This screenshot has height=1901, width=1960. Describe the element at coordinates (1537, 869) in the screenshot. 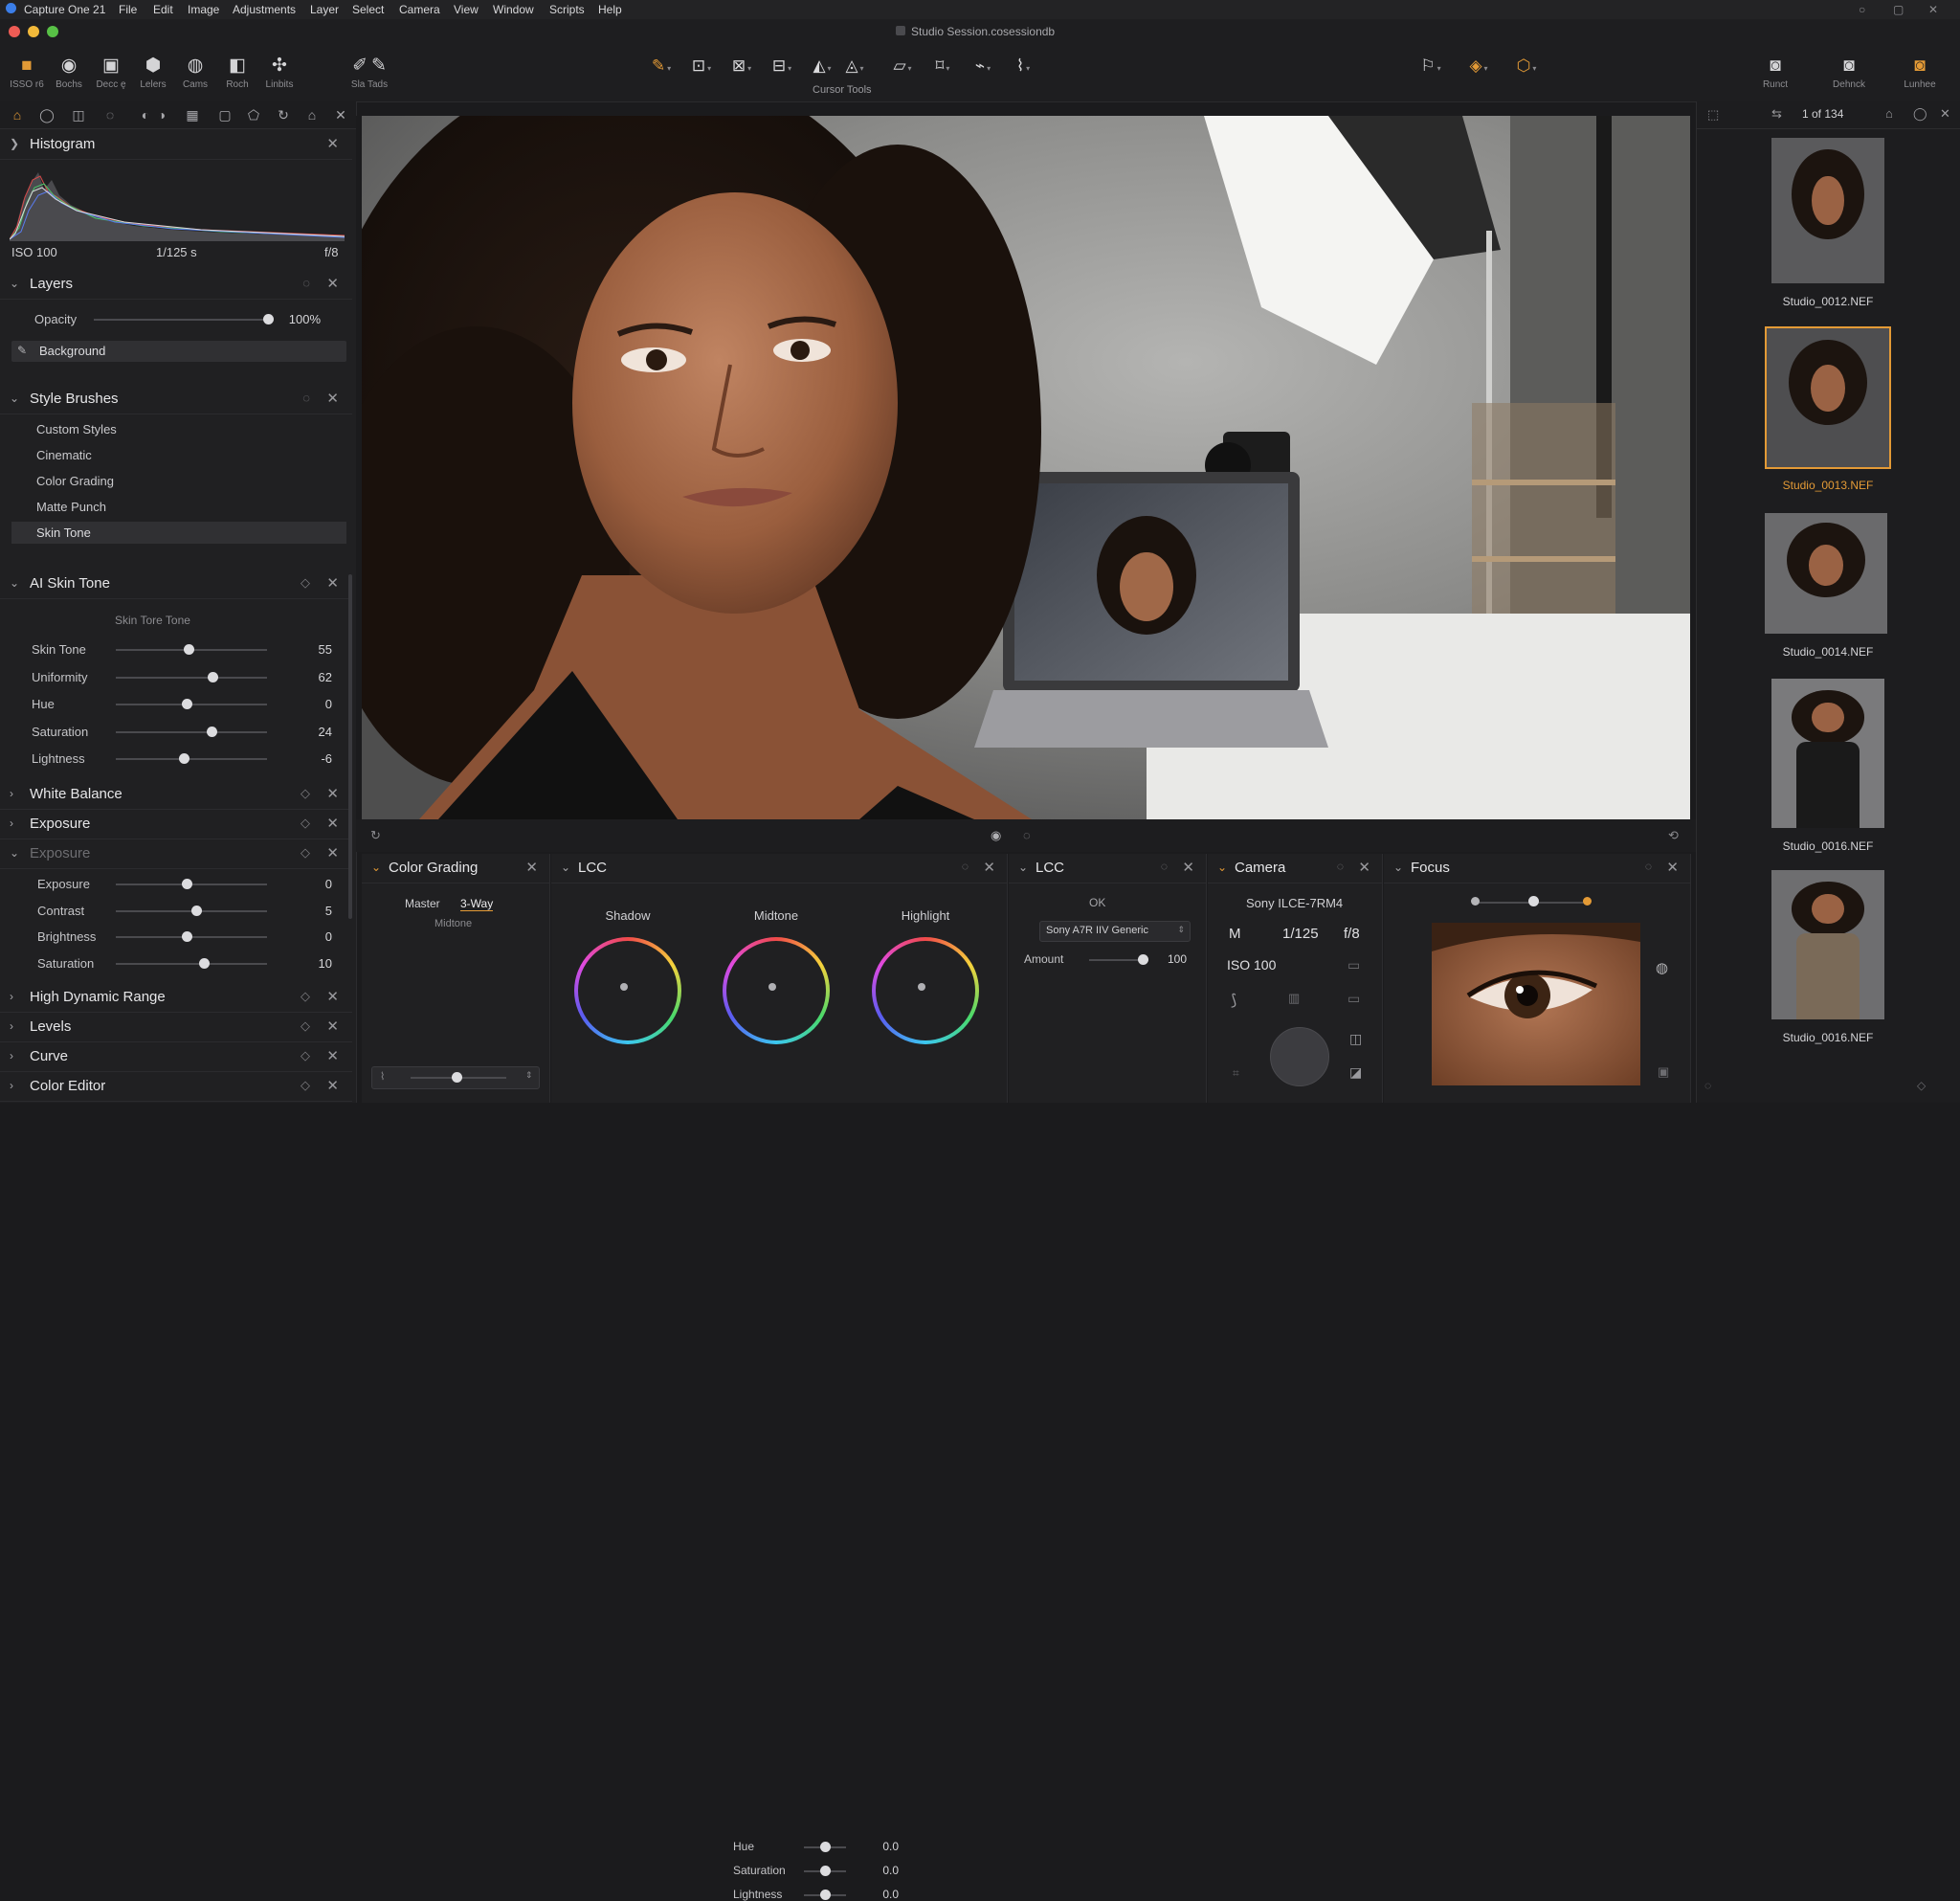

I see `focus-header: ⌄ Focus ◌ ✕` at that location.